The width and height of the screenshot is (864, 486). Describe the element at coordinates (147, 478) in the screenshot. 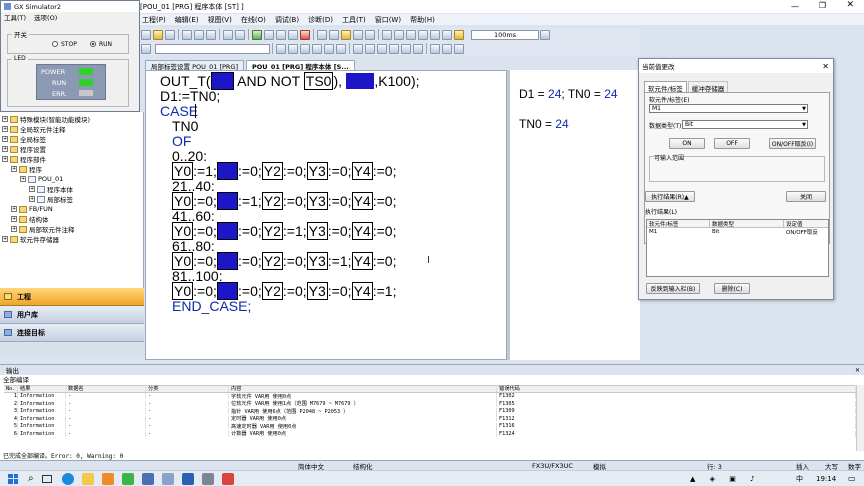

I see `gxworks-icon` at that location.